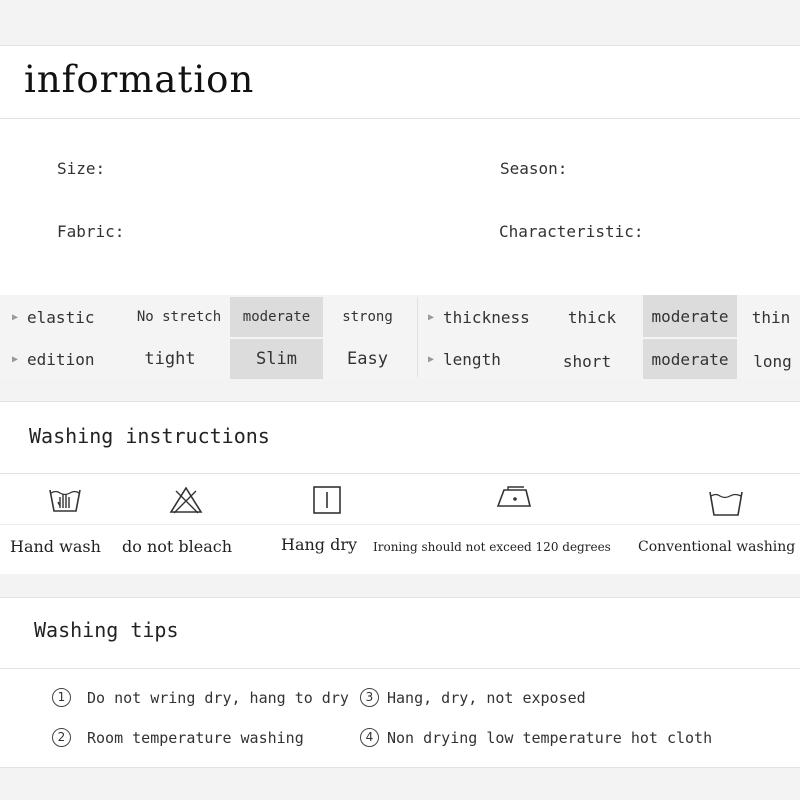 This screenshot has height=800, width=800. What do you see at coordinates (53, 317) in the screenshot?
I see `attr-label-elastic: ▶ elastic` at bounding box center [53, 317].